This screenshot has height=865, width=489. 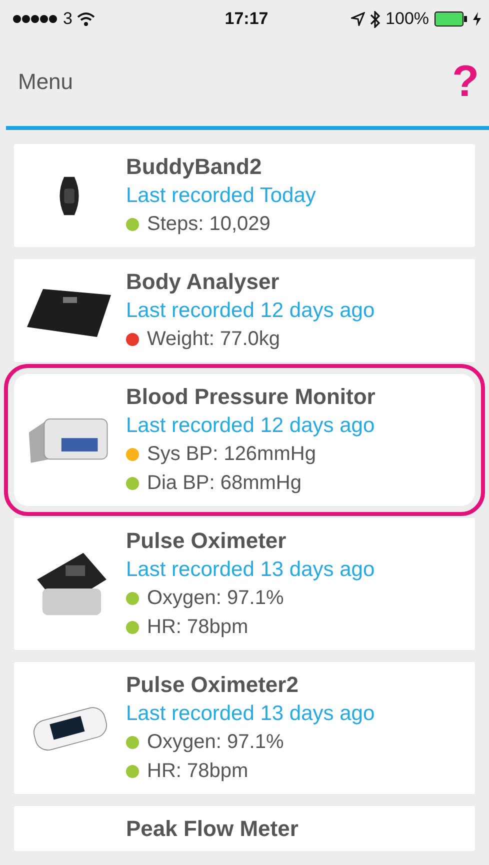 I want to click on signal-icon, so click(x=35, y=19).